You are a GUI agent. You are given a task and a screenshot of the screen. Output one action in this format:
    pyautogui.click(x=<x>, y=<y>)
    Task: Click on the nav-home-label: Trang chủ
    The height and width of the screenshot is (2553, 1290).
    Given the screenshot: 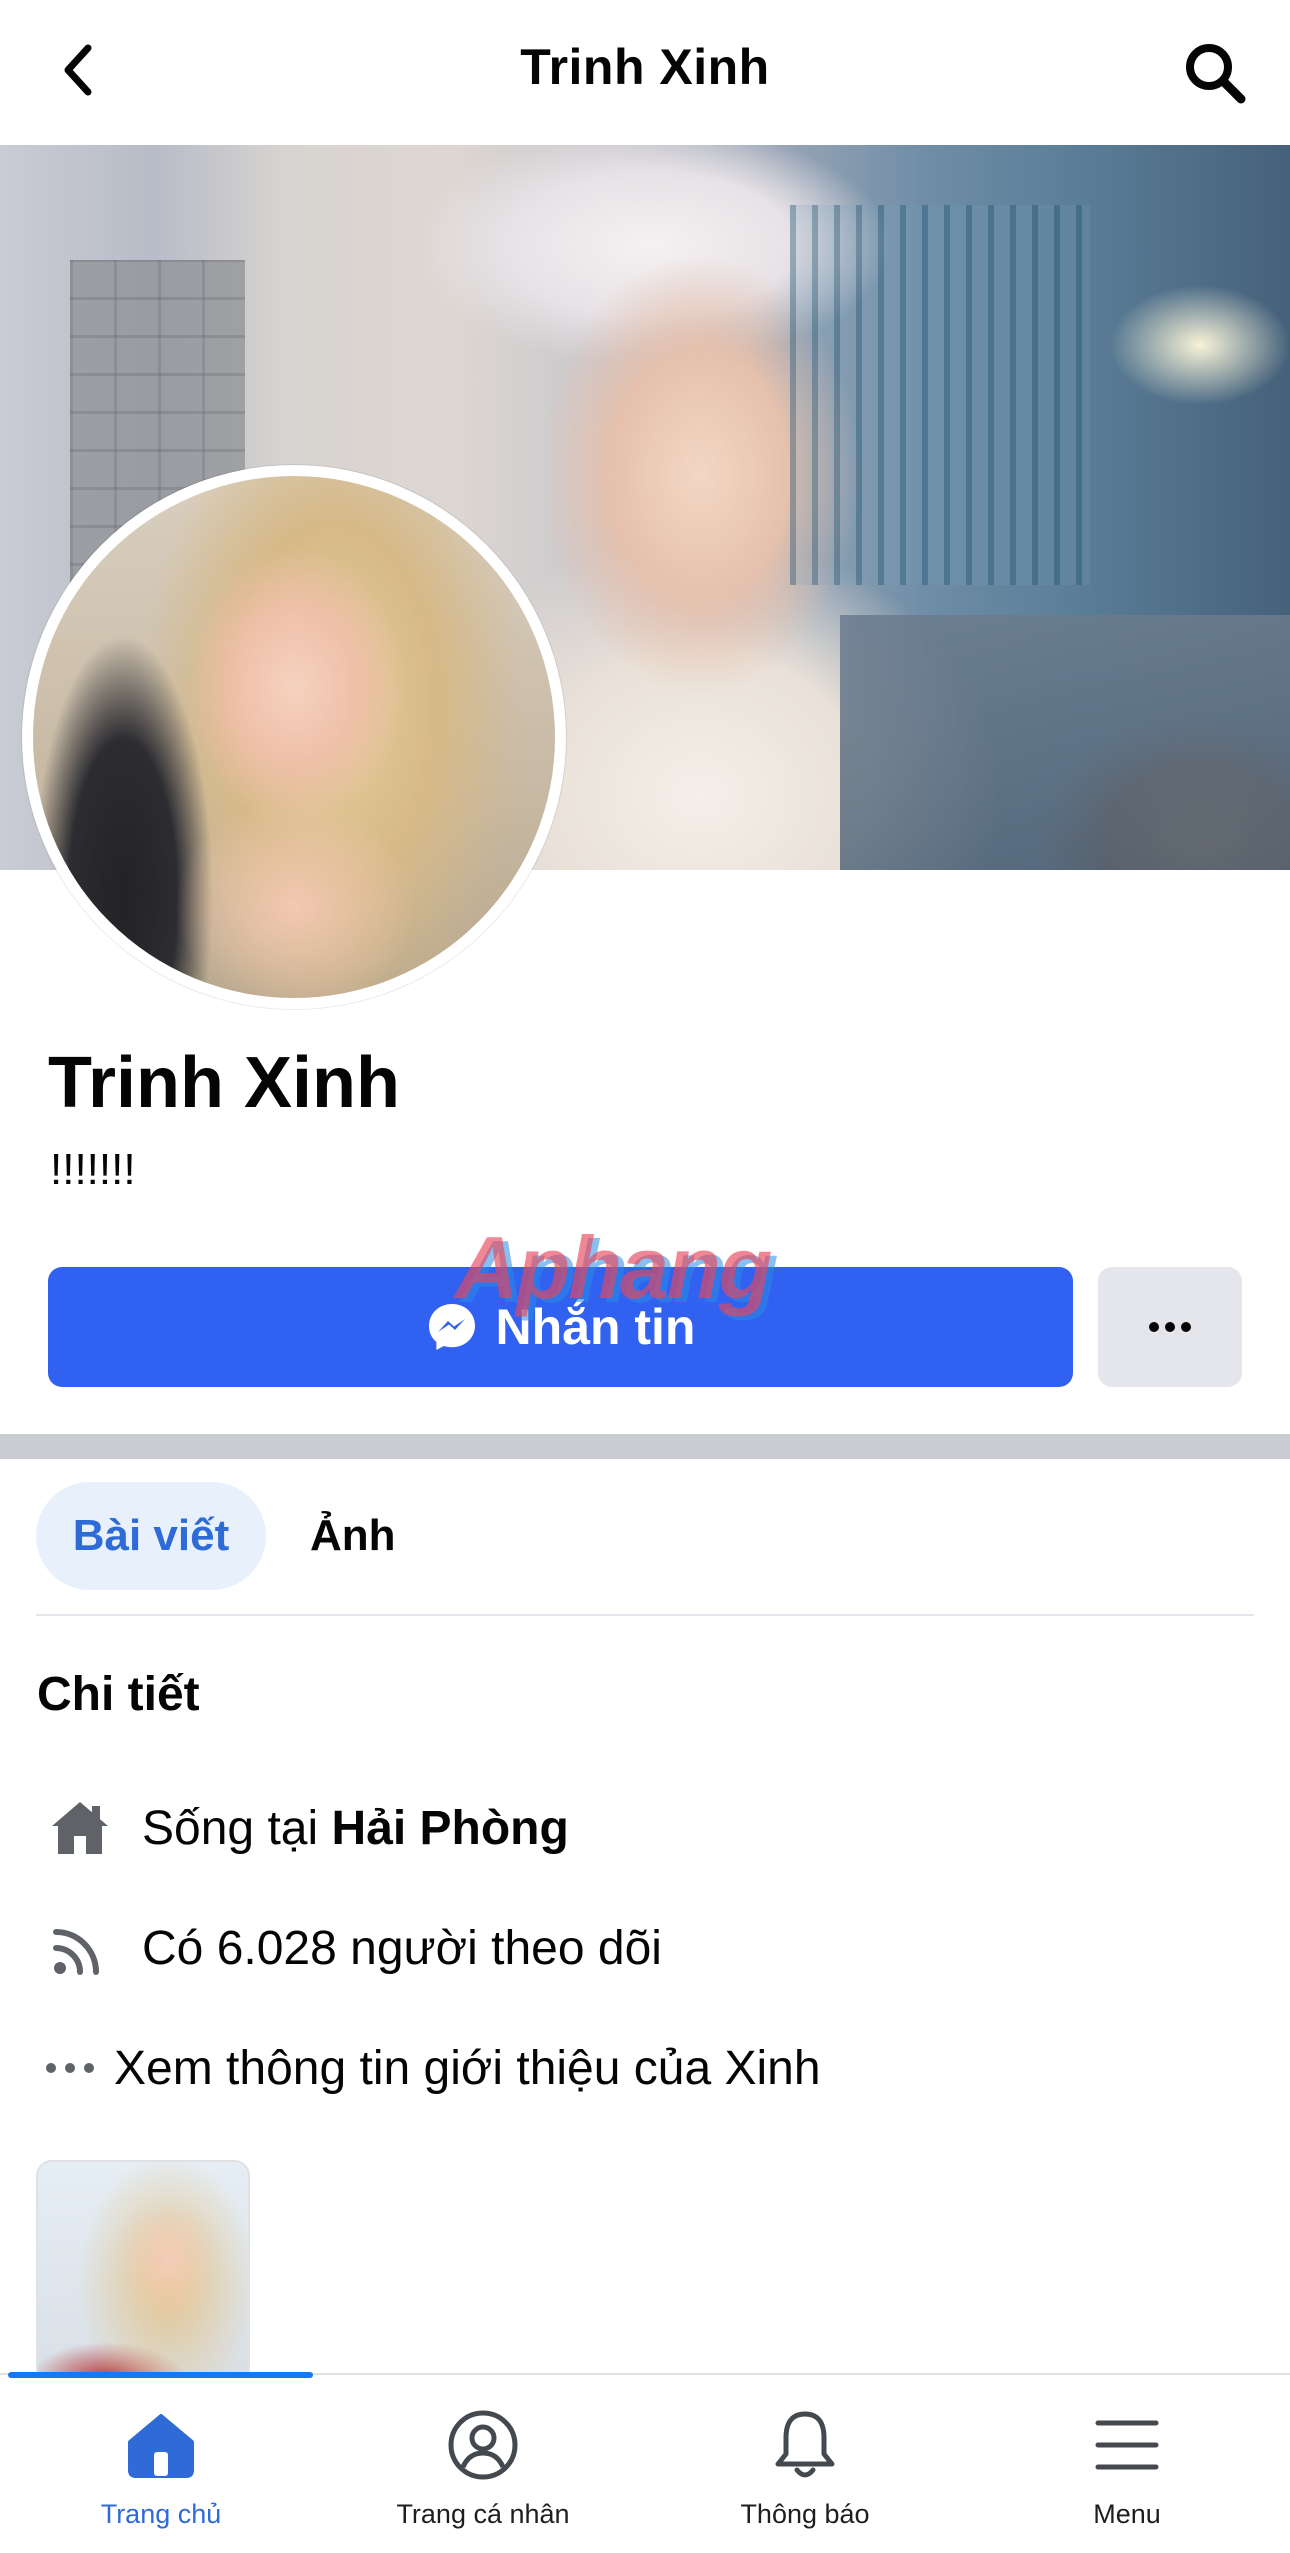 What is the action you would take?
    pyautogui.click(x=161, y=2514)
    